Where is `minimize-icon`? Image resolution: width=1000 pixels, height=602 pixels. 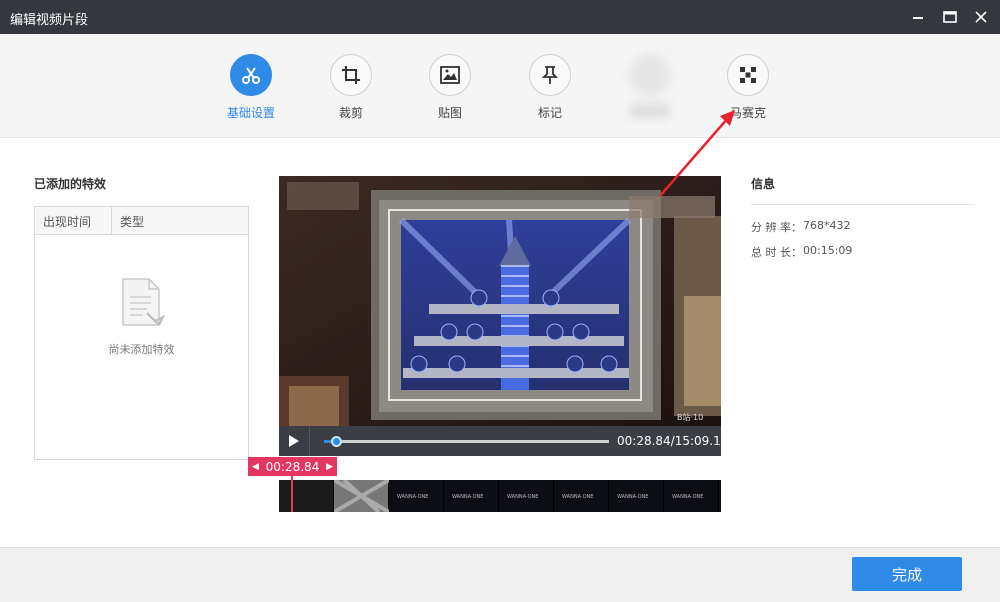
minimize-icon is located at coordinates (918, 18).